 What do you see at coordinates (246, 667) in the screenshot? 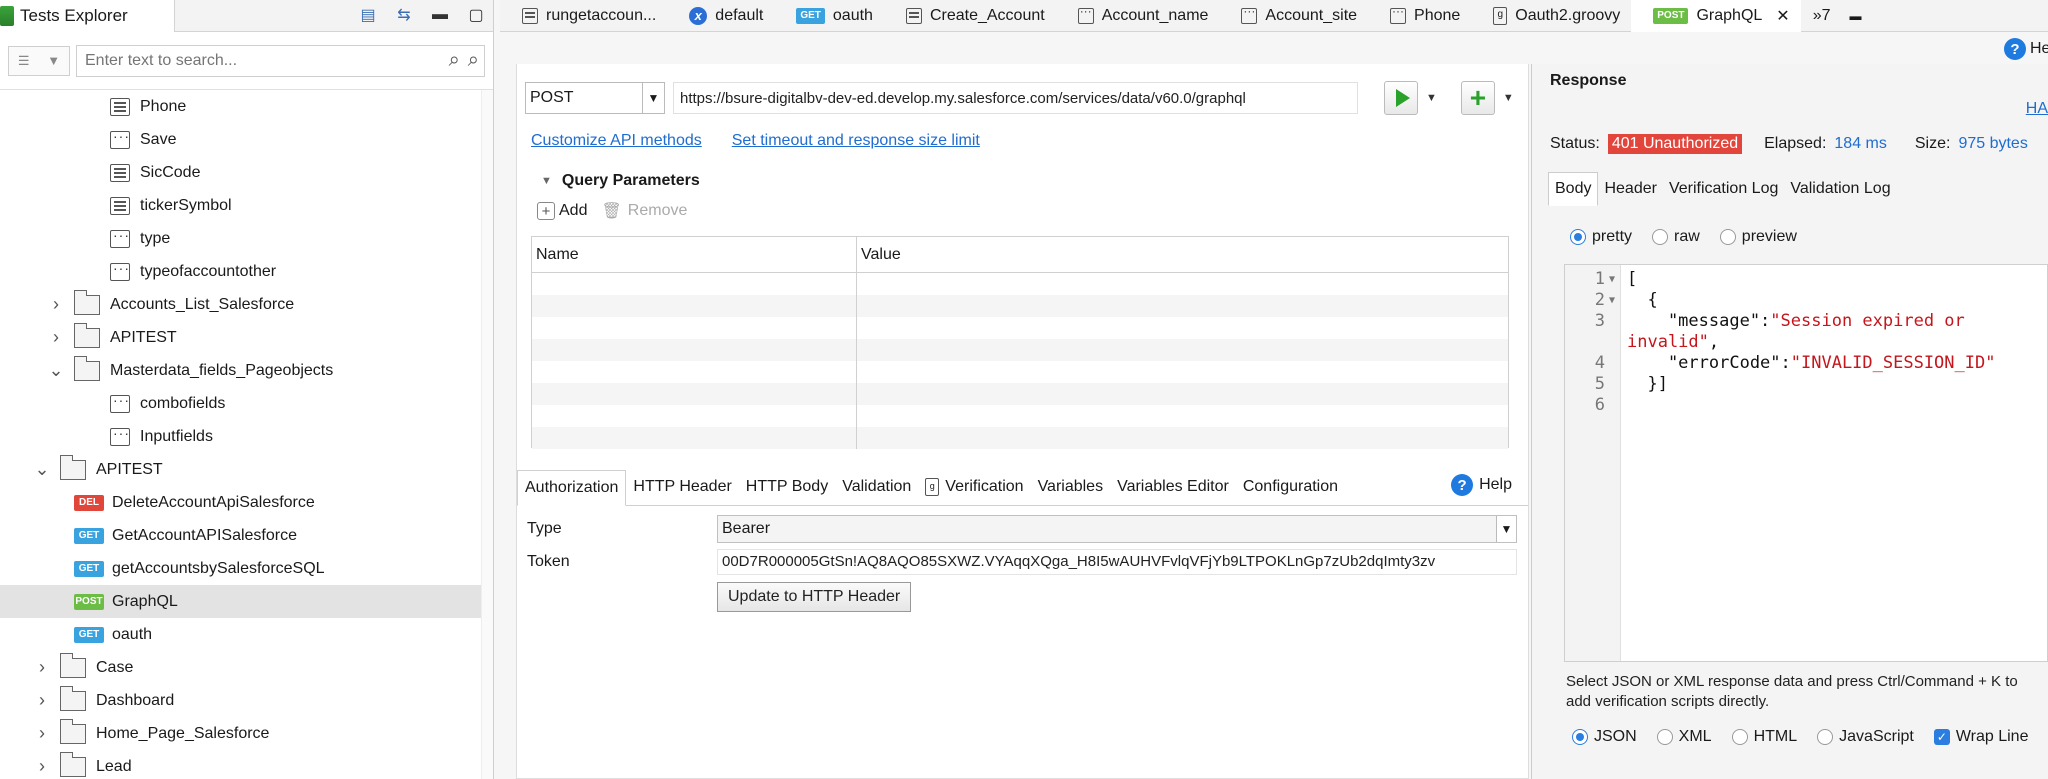
I see `tree-item: › Case` at bounding box center [246, 667].